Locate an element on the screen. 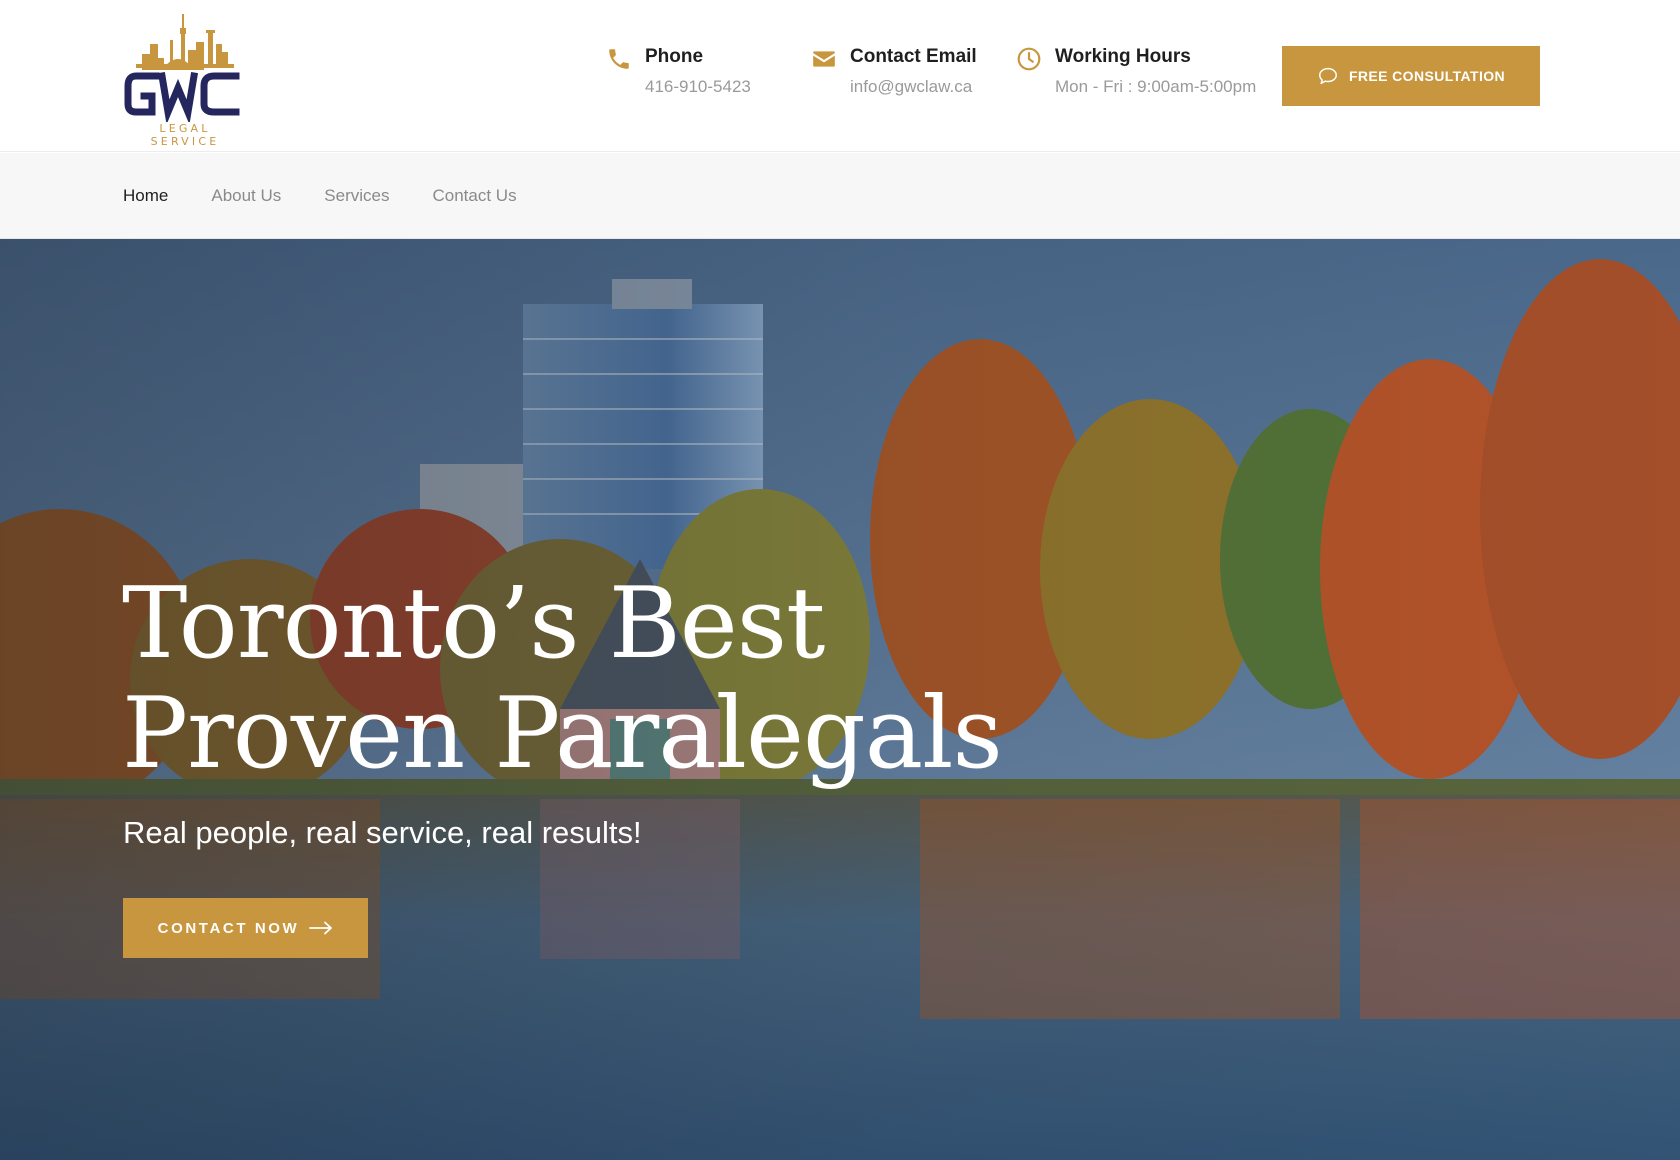 This screenshot has width=1680, height=1160. main-nav: Home About Us Services Contact Us is located at coordinates (840, 196).